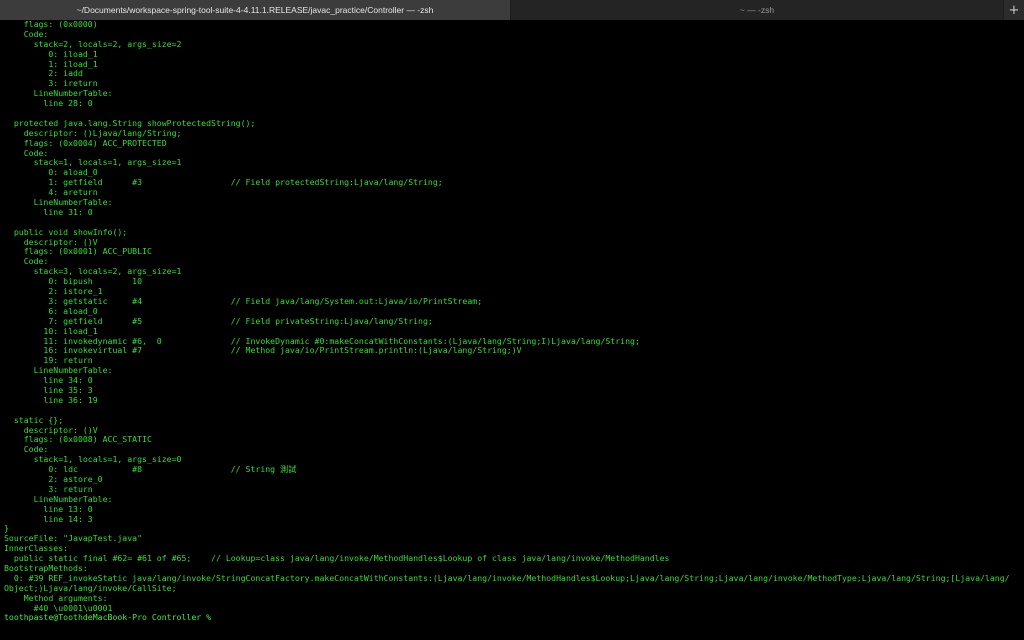 The image size is (1024, 640). What do you see at coordinates (1014, 10) in the screenshot?
I see `plus-icon: +` at bounding box center [1014, 10].